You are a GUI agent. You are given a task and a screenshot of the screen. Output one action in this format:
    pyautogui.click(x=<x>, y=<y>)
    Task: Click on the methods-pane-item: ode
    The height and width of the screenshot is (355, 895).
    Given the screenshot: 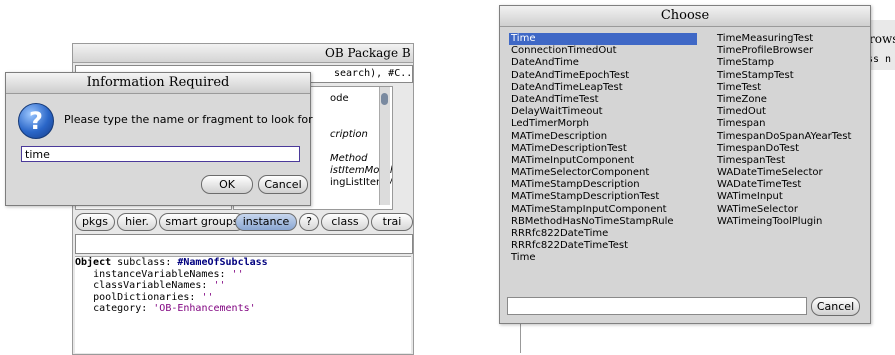 What is the action you would take?
    pyautogui.click(x=339, y=98)
    